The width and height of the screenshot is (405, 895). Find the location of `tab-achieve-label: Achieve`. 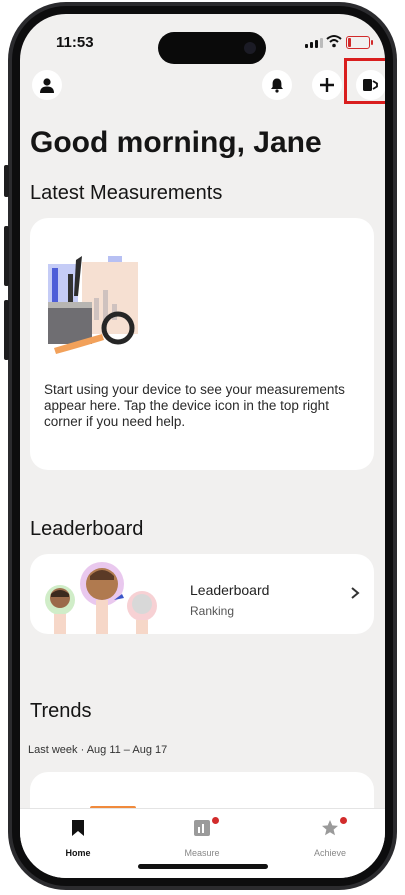

tab-achieve-label: Achieve is located at coordinates (330, 853).